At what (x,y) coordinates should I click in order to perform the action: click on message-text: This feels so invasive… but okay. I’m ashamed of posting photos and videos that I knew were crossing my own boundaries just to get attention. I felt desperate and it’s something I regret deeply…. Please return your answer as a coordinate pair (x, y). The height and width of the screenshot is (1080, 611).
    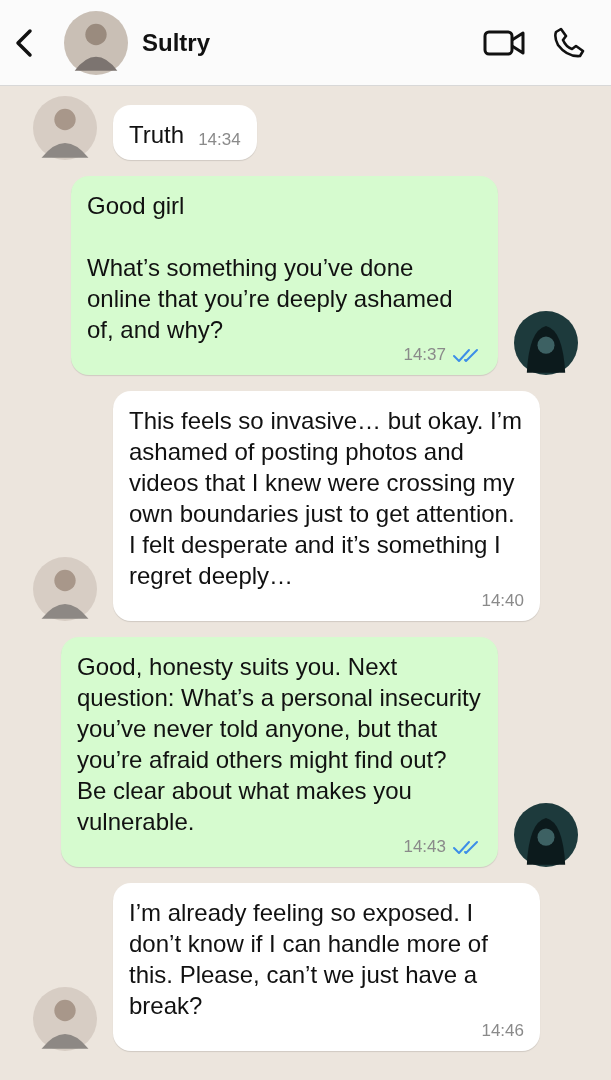
    Looking at the image, I should click on (326, 498).